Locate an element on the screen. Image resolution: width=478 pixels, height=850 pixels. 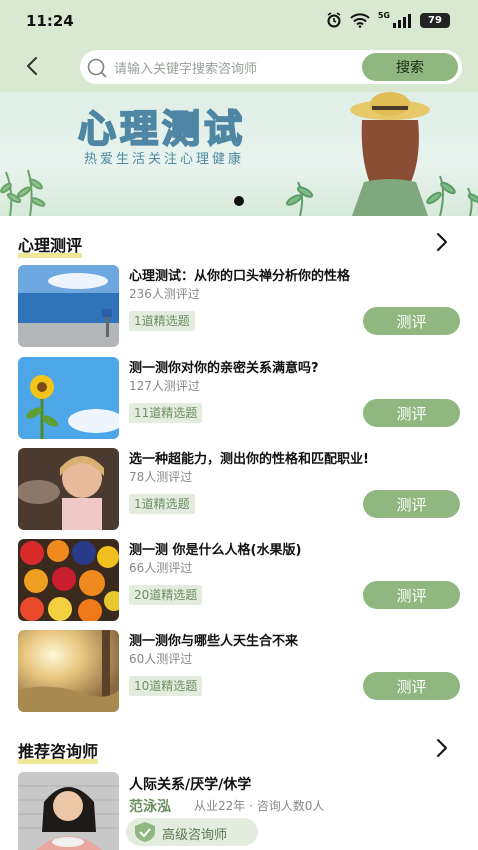
counselor-card: 人际关系/厌学/休学 范泳泓 从业22年 · 咨询人数0人 高级咨询师 is located at coordinates (241, 811).